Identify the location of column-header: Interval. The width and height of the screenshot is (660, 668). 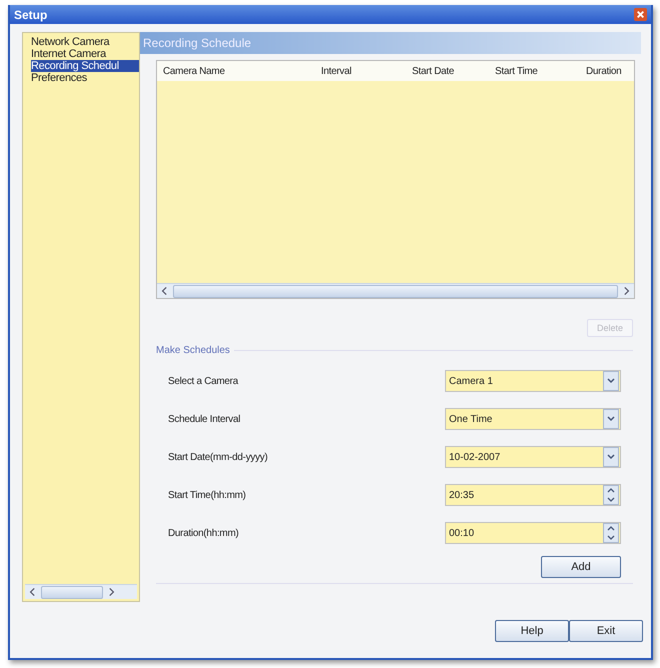
(360, 71).